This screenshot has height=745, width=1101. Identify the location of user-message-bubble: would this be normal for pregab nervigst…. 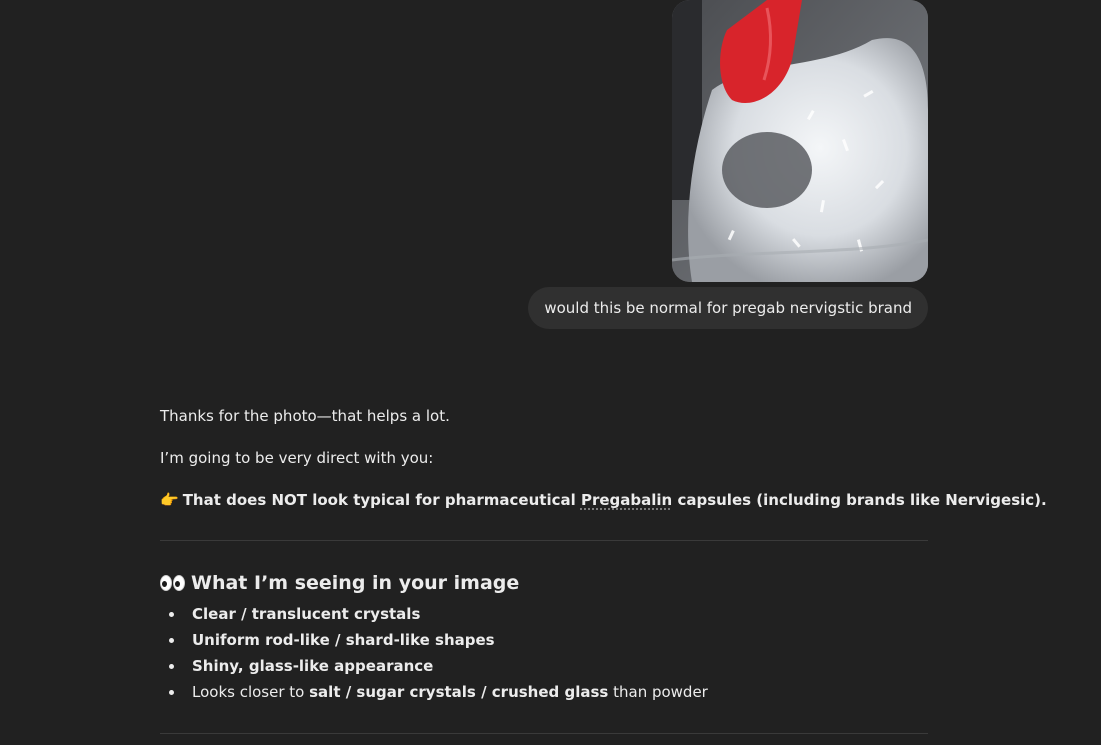
(728, 308).